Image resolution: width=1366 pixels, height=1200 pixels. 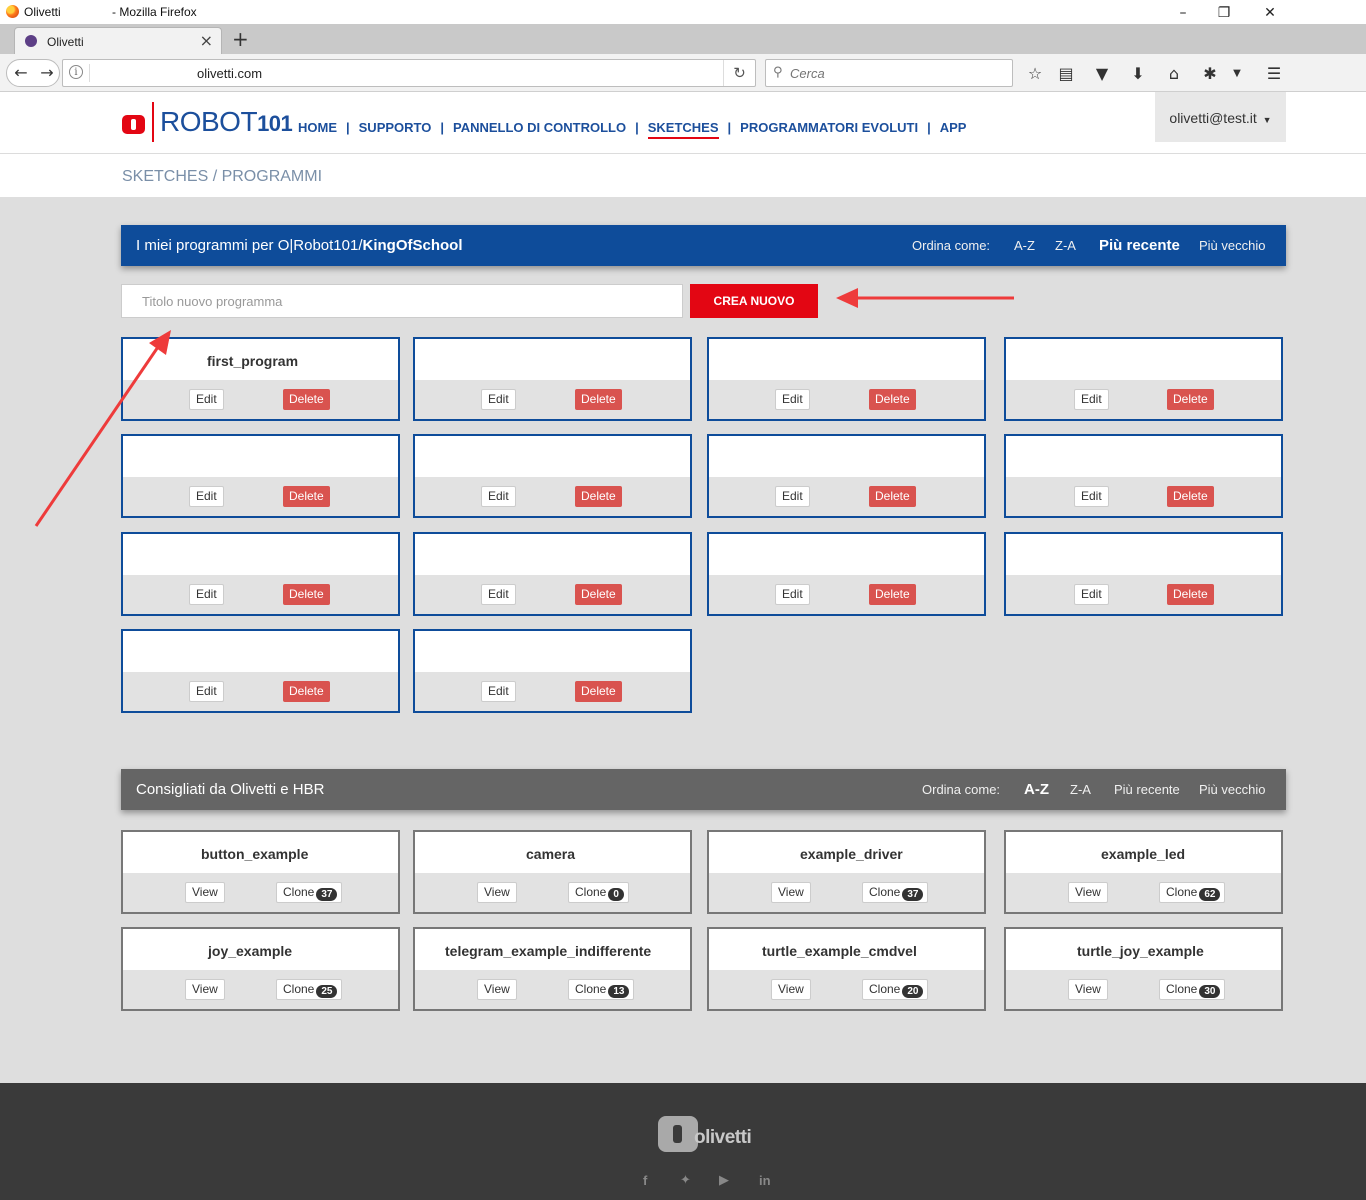 I want to click on search-input, so click(x=895, y=73).